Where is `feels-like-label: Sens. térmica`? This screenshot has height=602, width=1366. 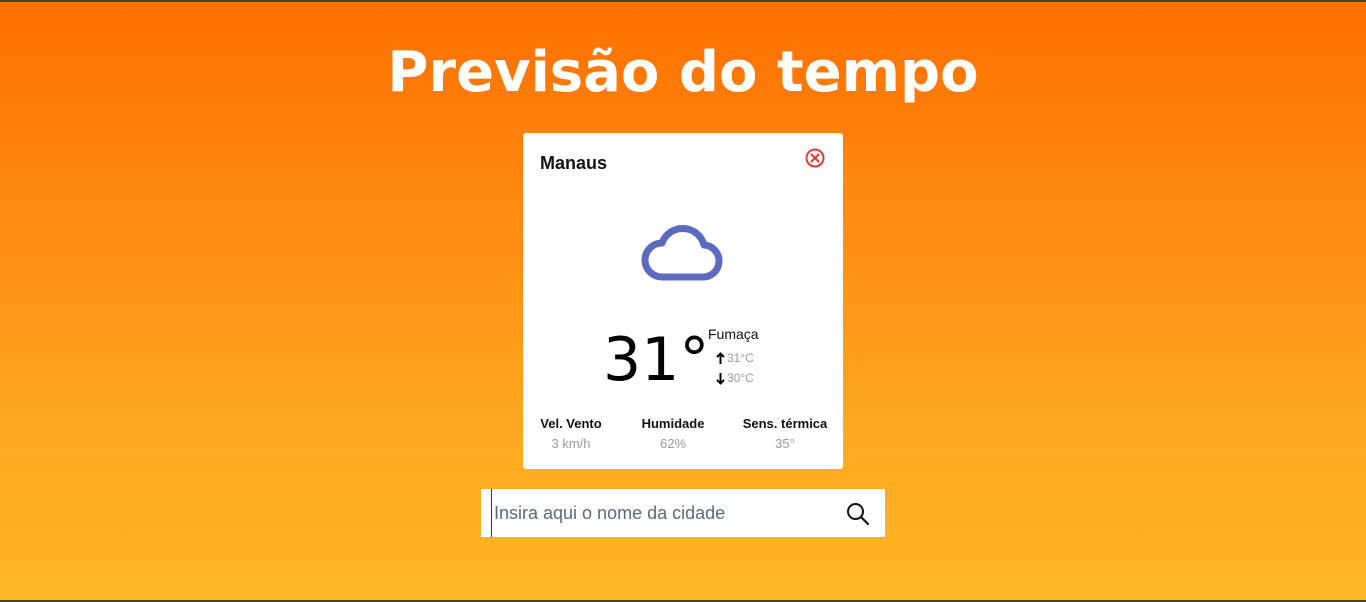
feels-like-label: Sens. térmica is located at coordinates (785, 423).